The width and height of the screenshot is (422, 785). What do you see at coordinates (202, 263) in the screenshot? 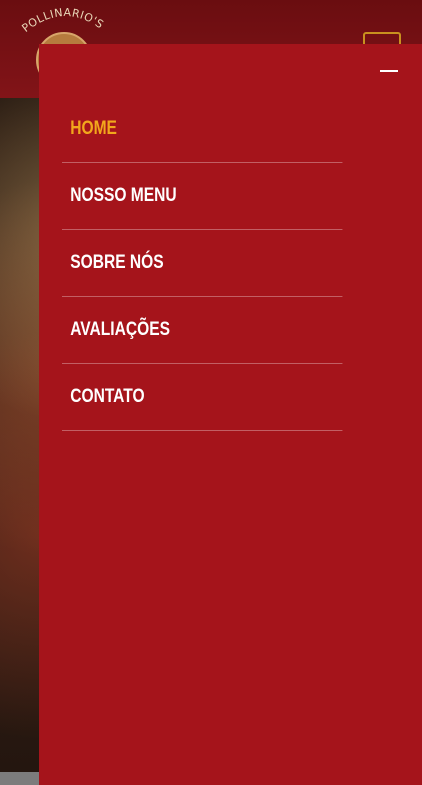
I see `nav-item-sobre-nos: SOBRE NÓS` at bounding box center [202, 263].